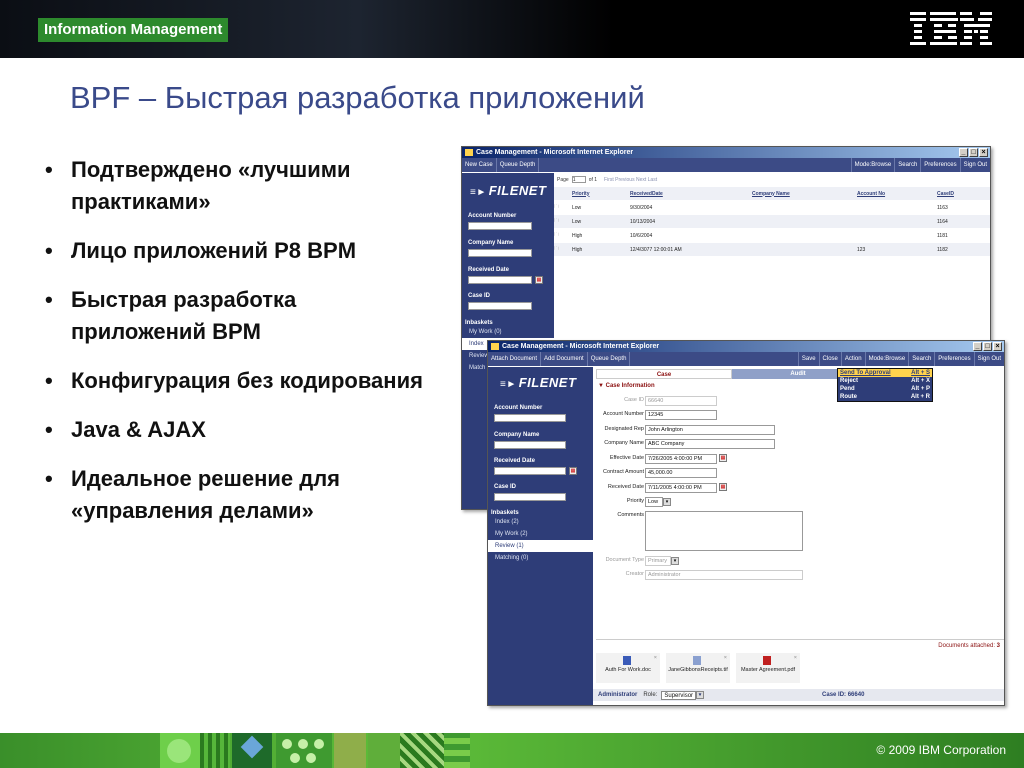  Describe the element at coordinates (654, 502) in the screenshot. I see `priority-select: Low` at that location.